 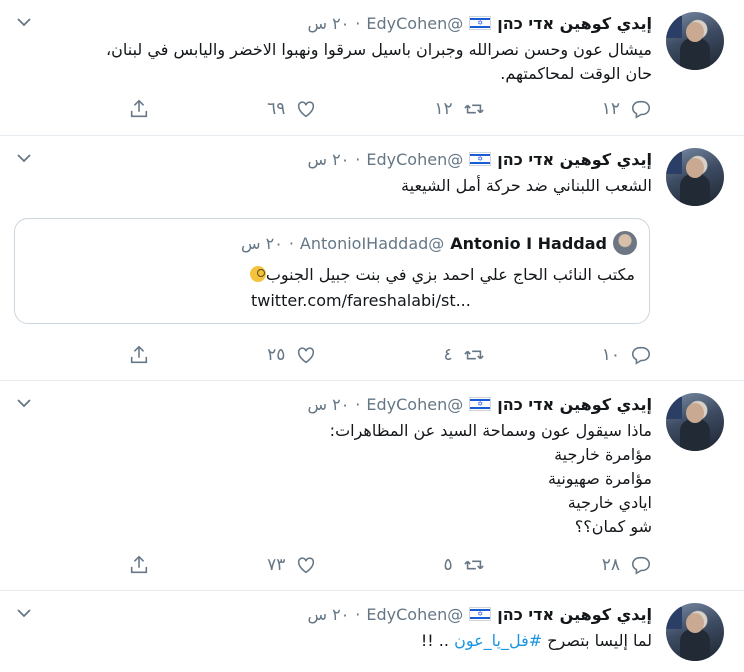 I want to click on tweet-text: الشعب اللبناني ضد حركة أمل الشيعية, so click(x=526, y=185).